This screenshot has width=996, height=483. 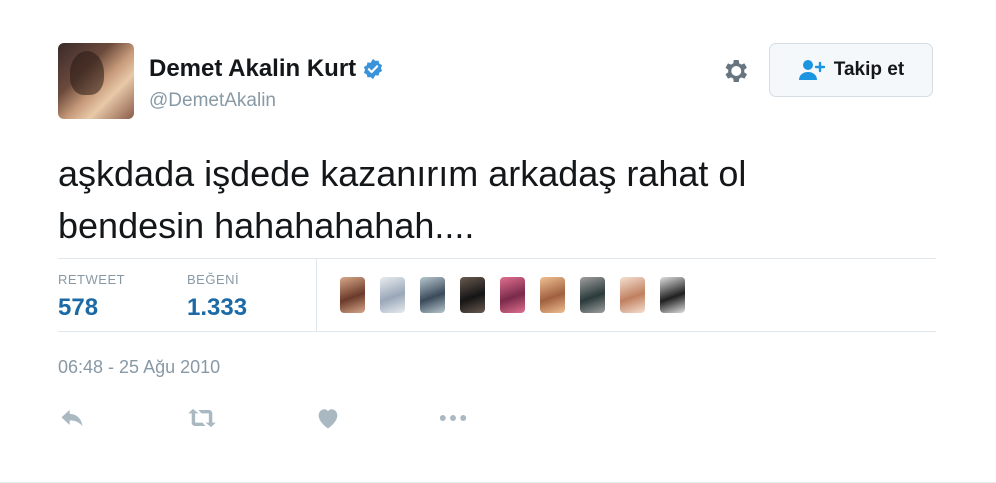 I want to click on profile-avatar, so click(x=96, y=81).